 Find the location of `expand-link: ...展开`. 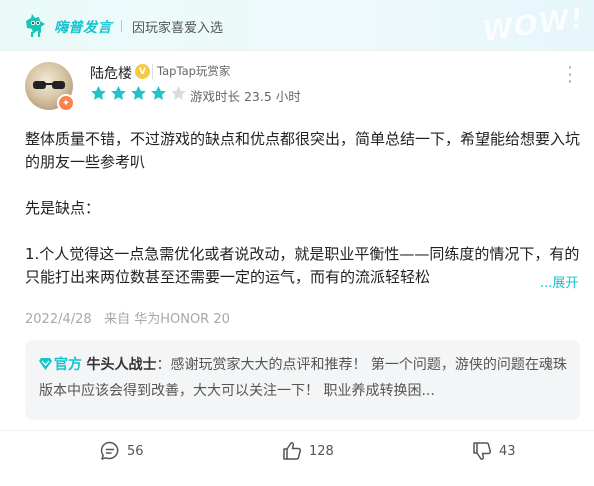

expand-link: ...展开 is located at coordinates (559, 281).